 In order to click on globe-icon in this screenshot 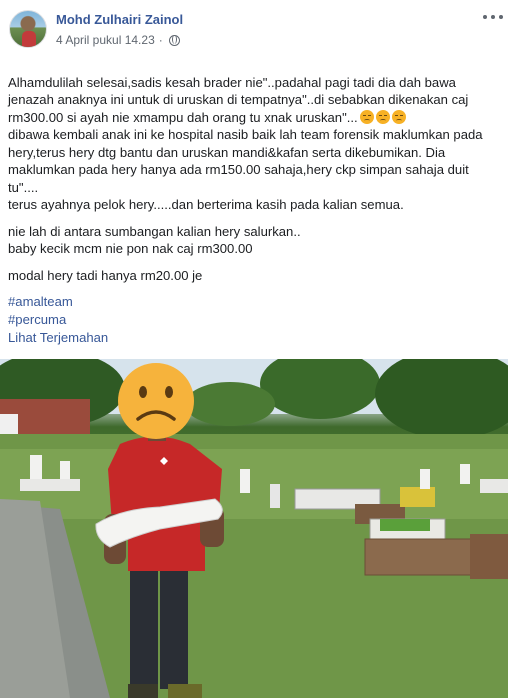, I will do `click(174, 40)`.